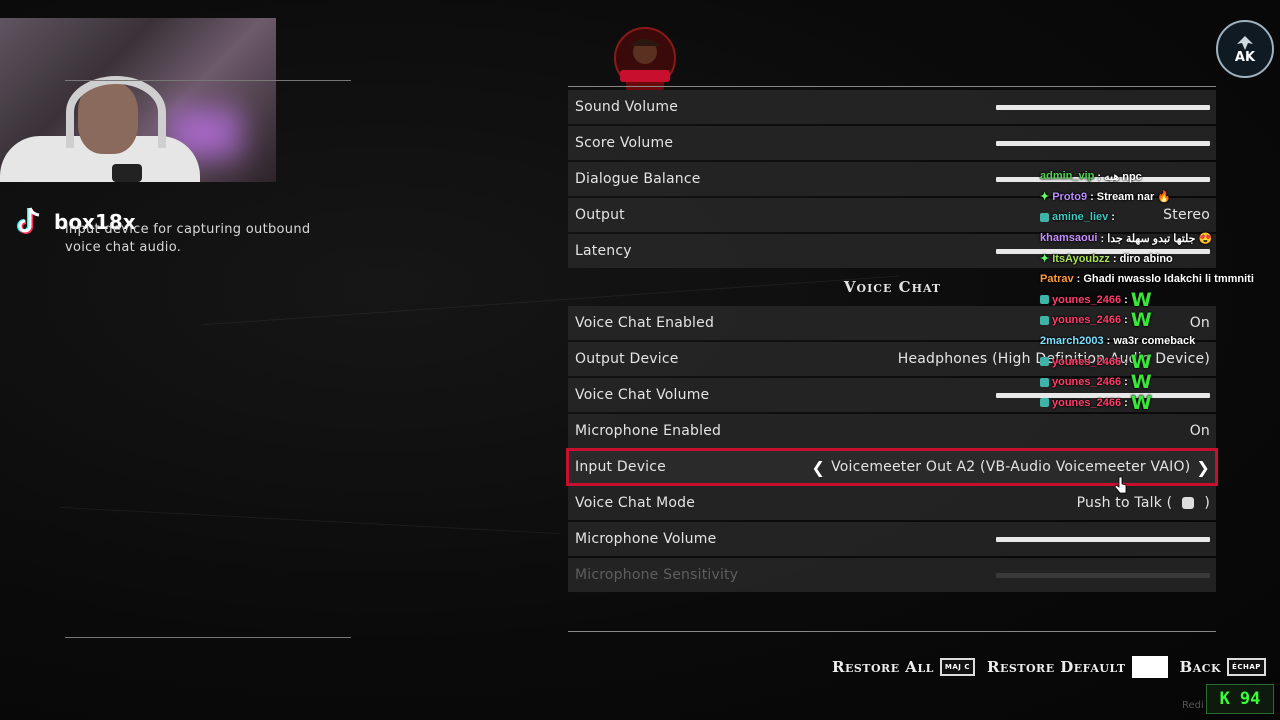 The width and height of the screenshot is (1280, 720). I want to click on spacebar-key-icon, so click(1149, 667).